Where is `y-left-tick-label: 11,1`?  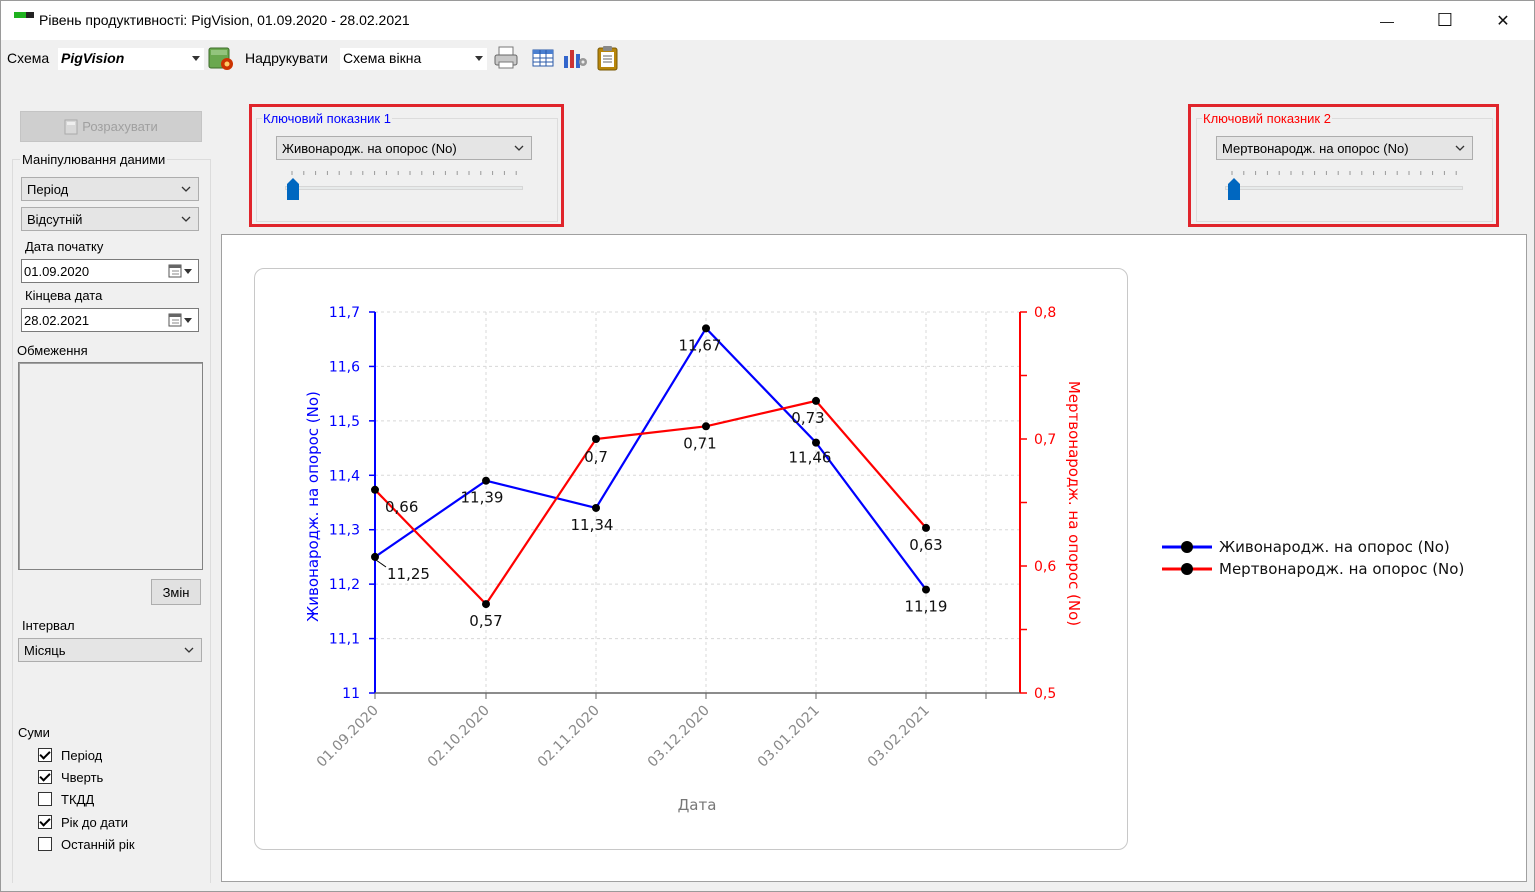
y-left-tick-label: 11,1 is located at coordinates (344, 640).